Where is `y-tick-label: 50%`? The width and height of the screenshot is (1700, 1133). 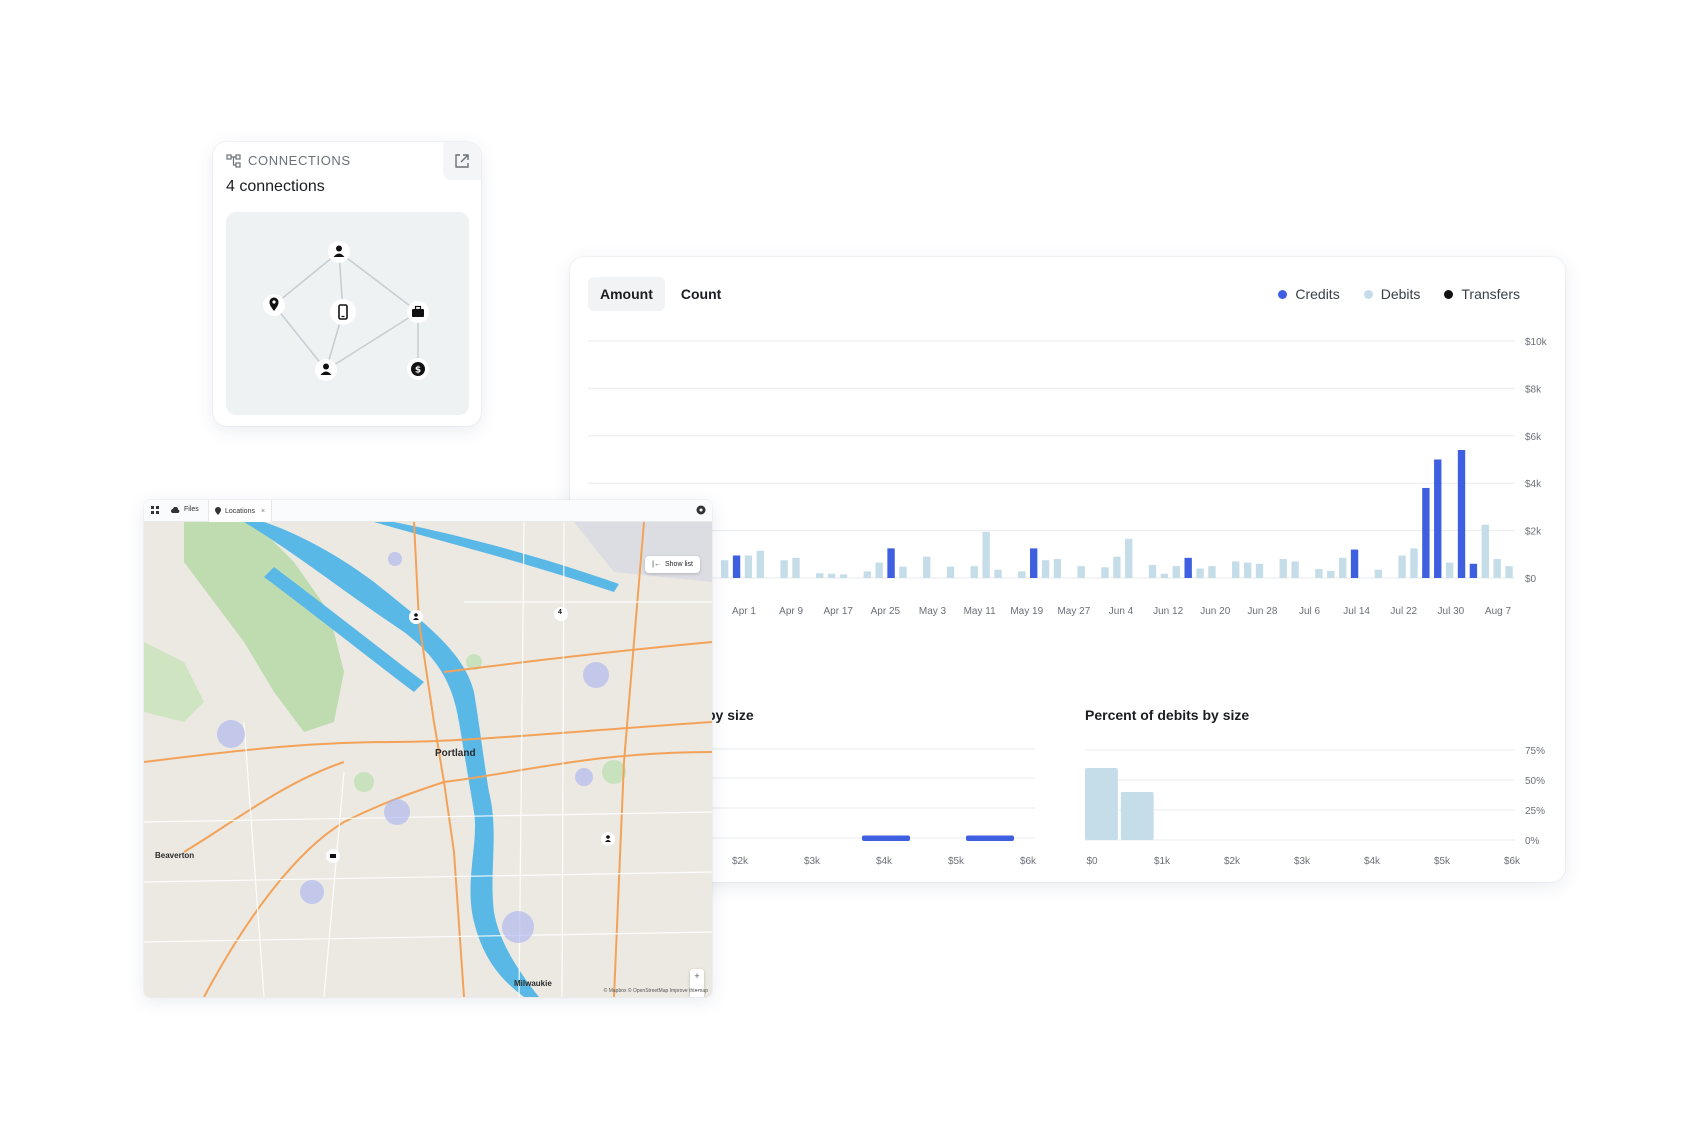 y-tick-label: 50% is located at coordinates (1535, 781).